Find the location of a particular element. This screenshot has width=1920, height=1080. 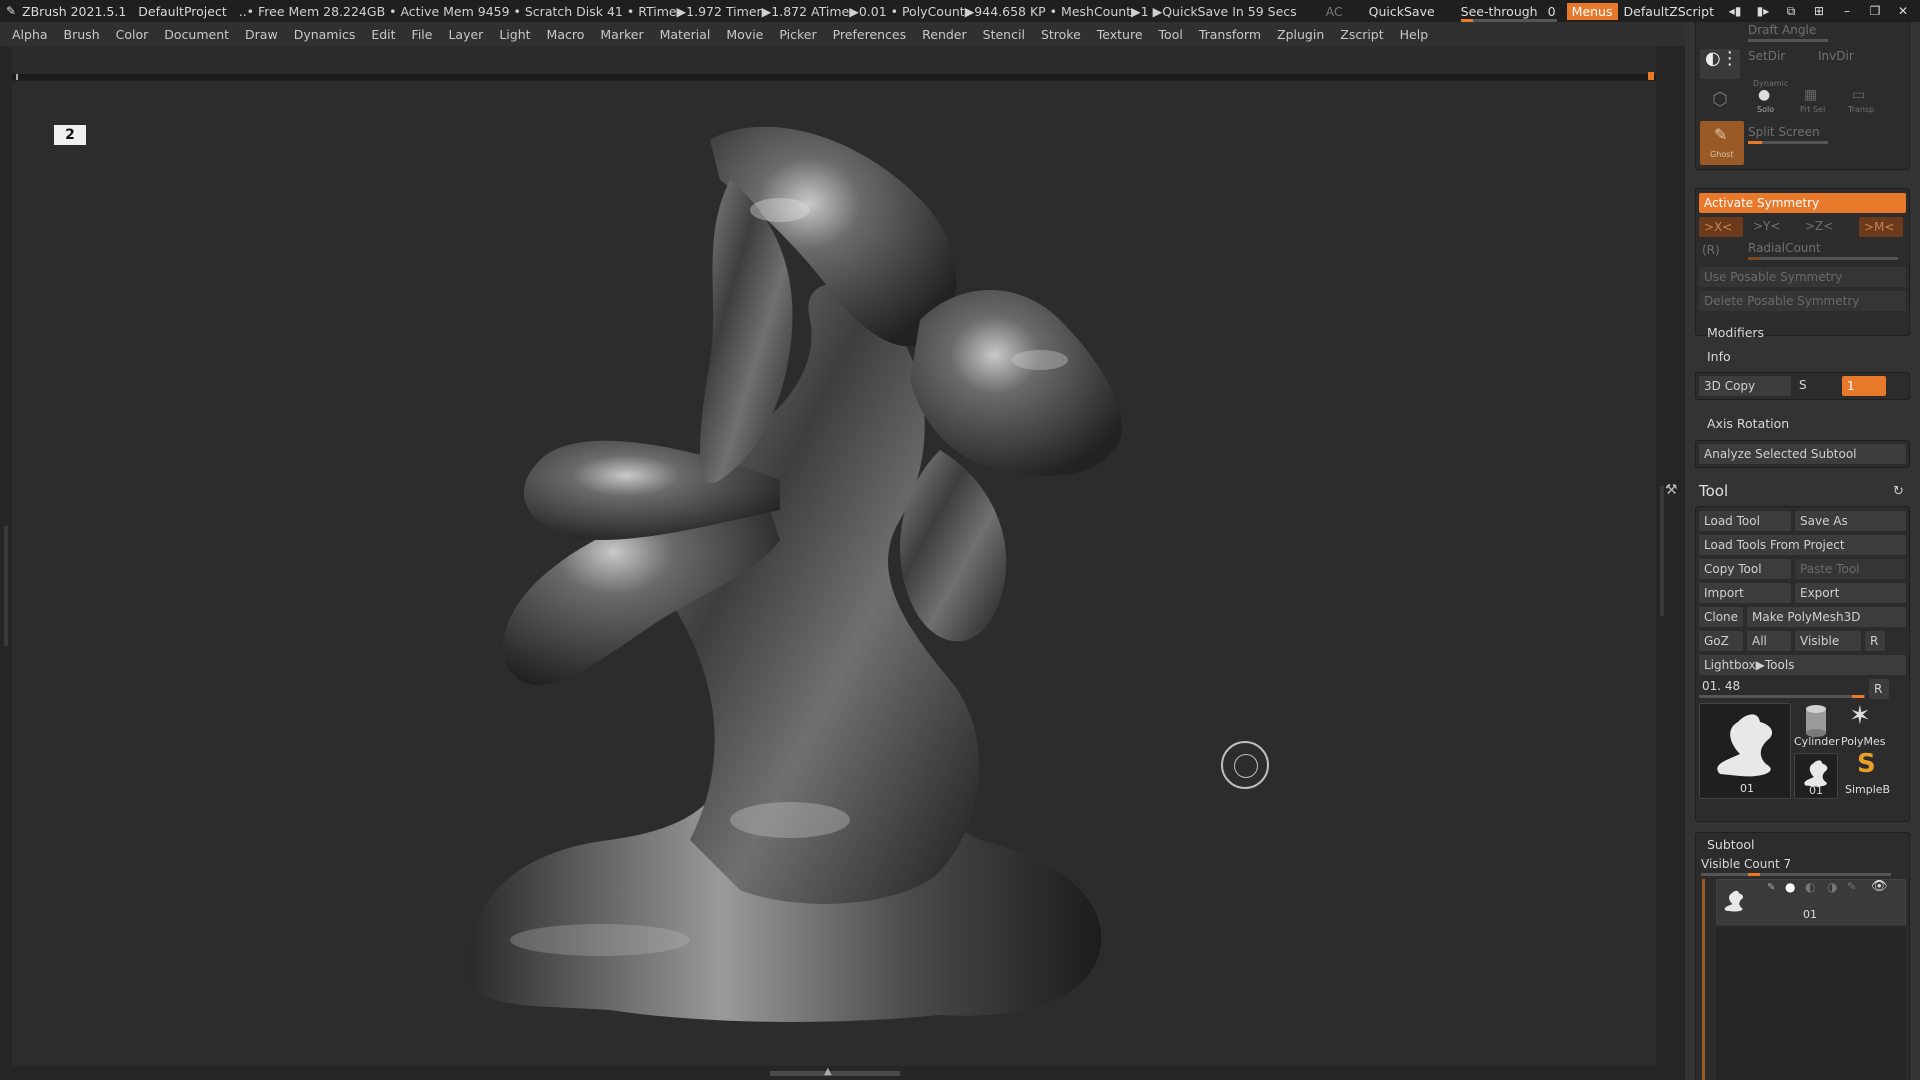

tool-slider-track is located at coordinates (1782, 696).